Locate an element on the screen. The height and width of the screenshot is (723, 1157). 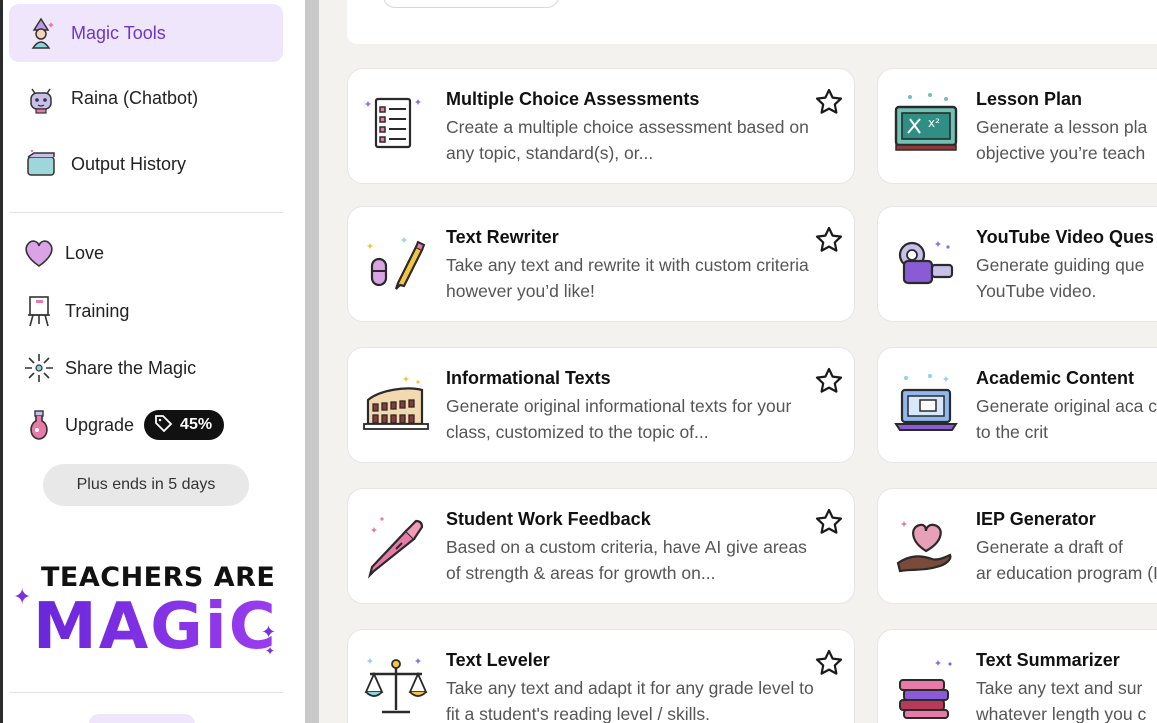
nav-label: Magic Tools is located at coordinates (118, 32).